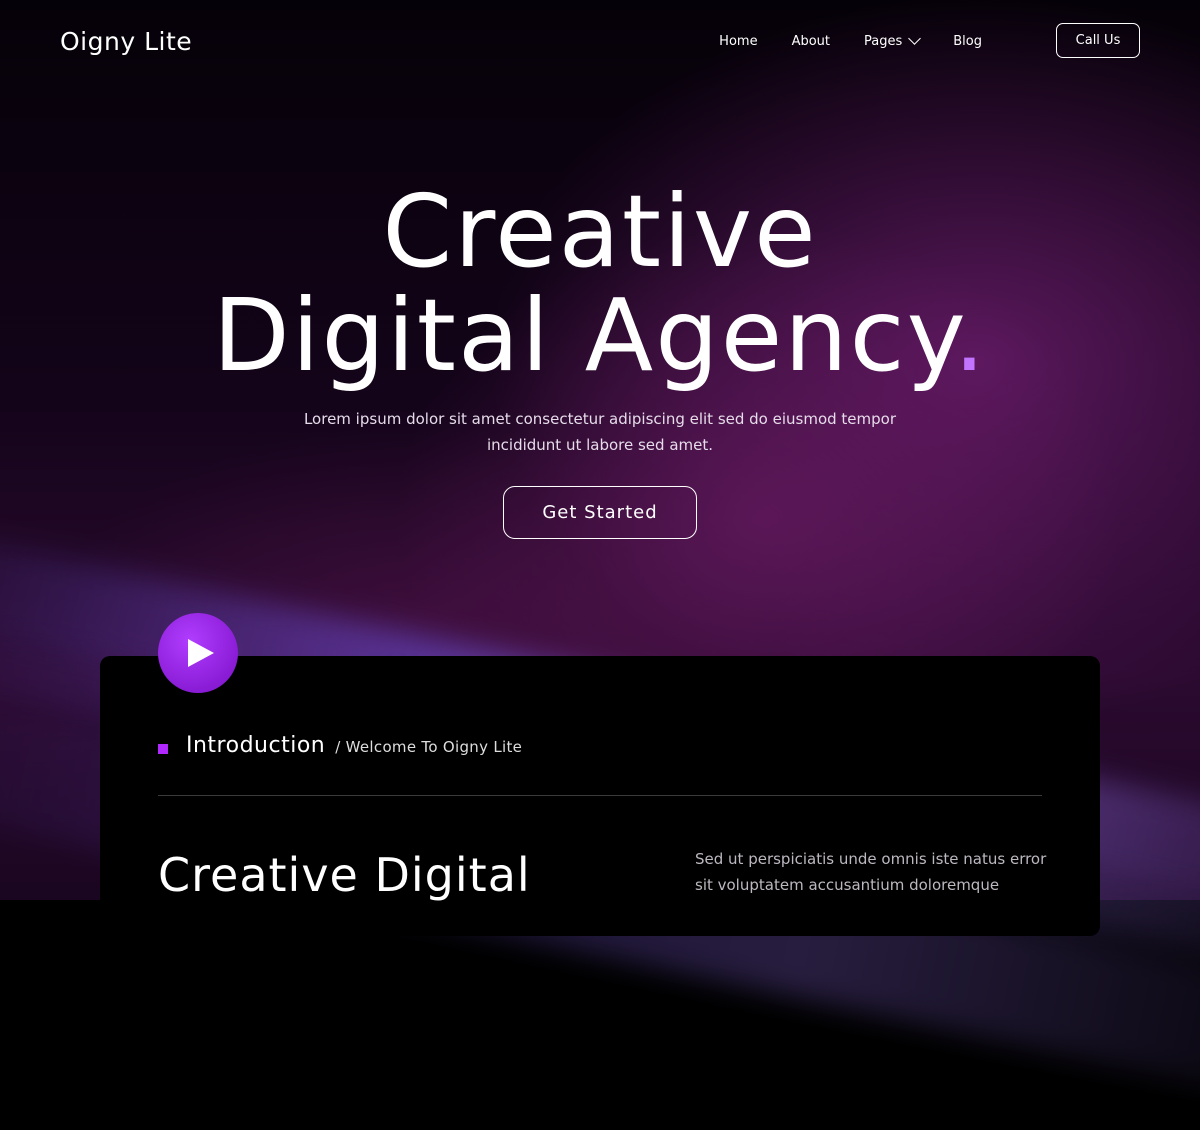 The image size is (1200, 1130). I want to click on accent-square, so click(163, 748).